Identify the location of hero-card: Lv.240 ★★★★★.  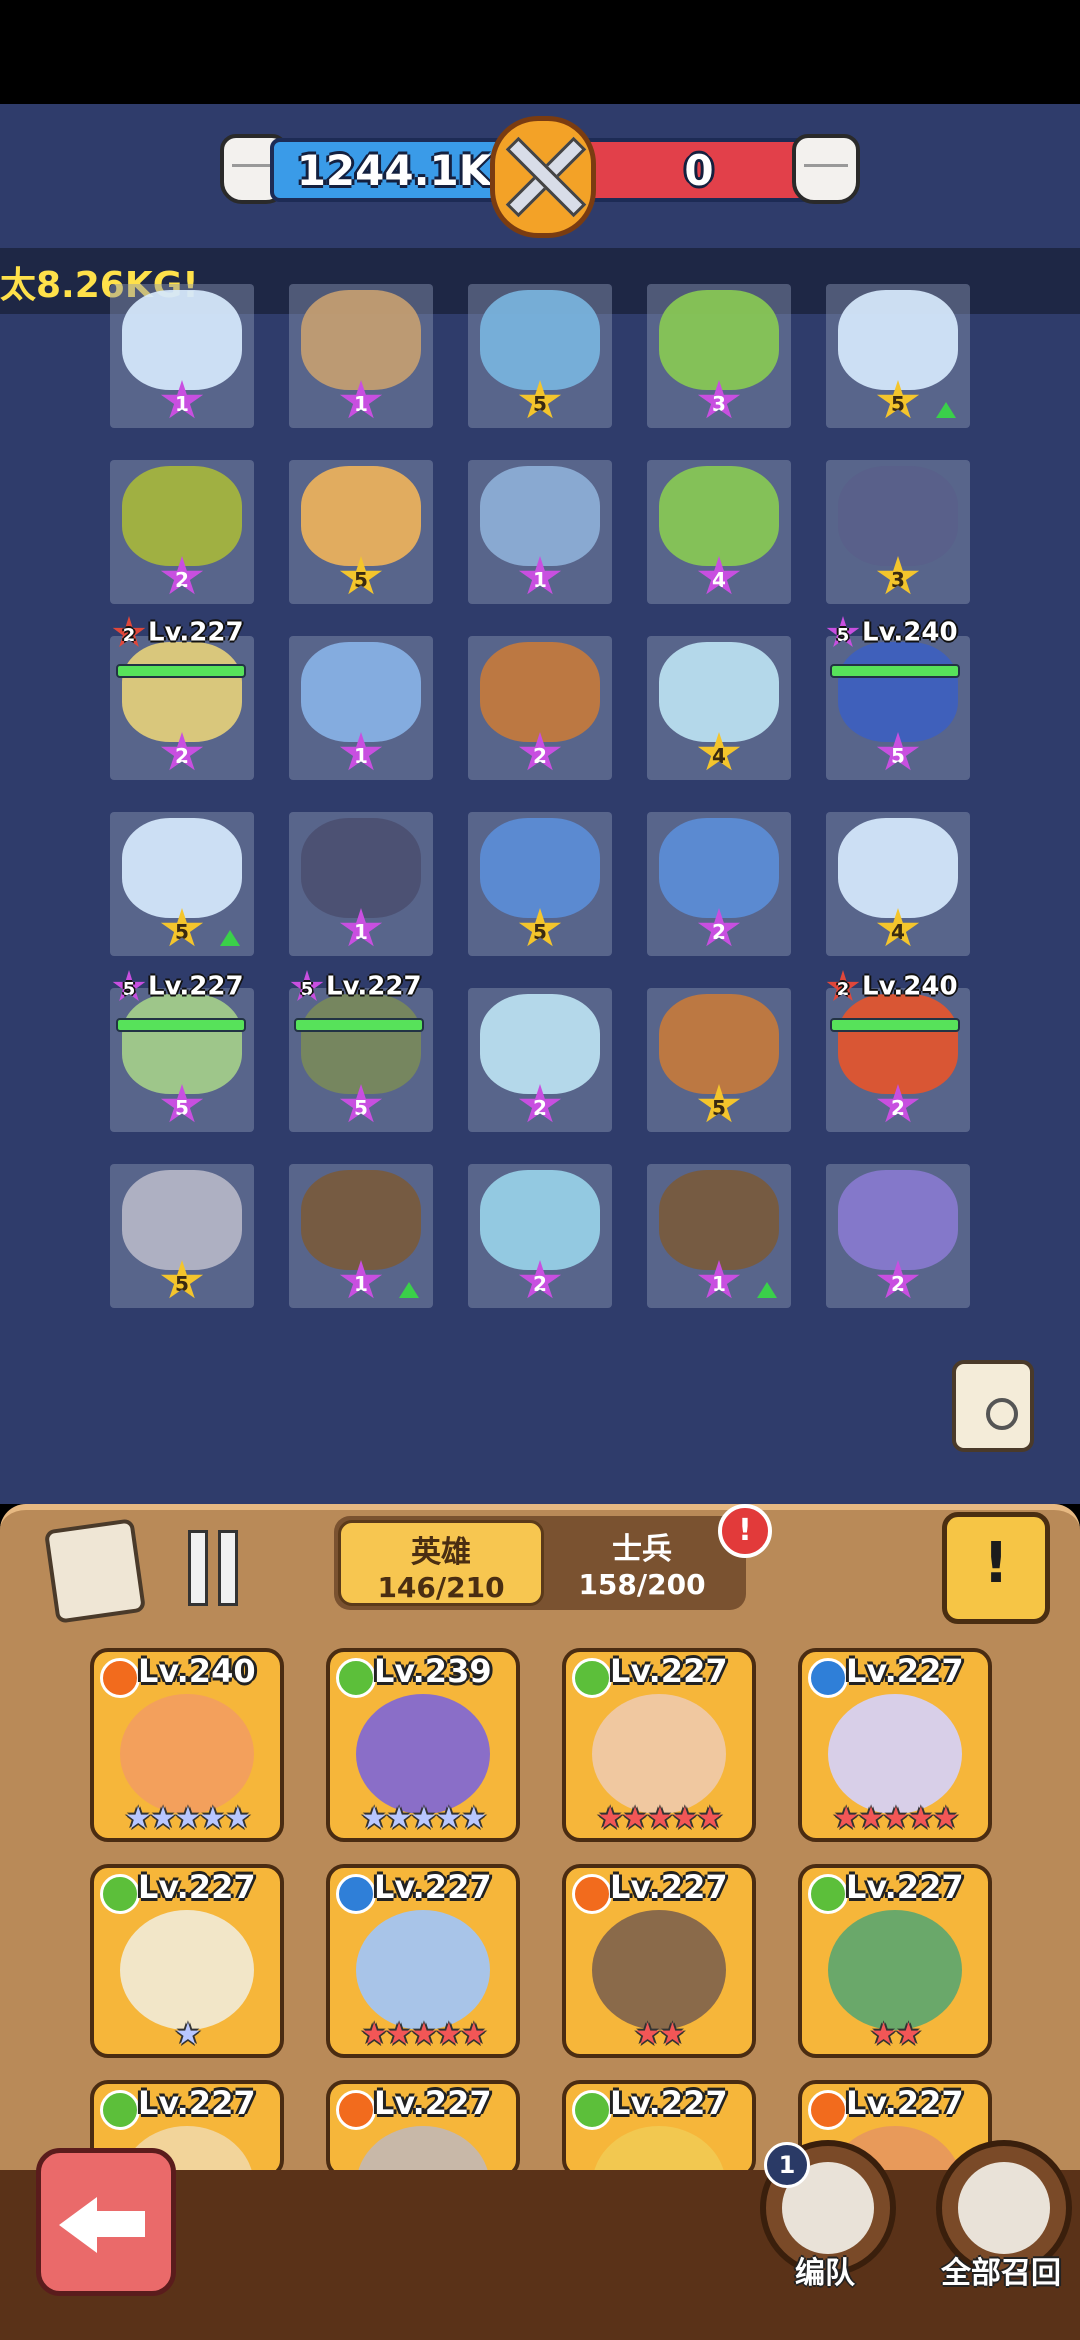
(187, 1745).